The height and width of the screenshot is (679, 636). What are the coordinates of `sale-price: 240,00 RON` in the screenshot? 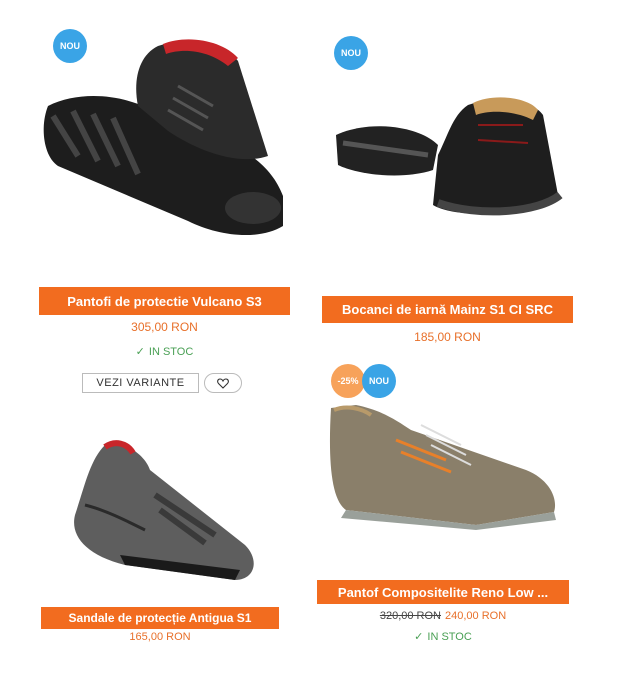 It's located at (476, 616).